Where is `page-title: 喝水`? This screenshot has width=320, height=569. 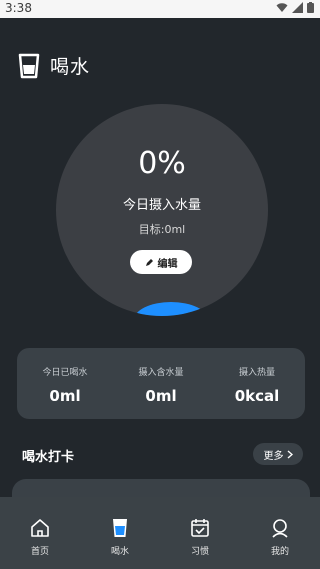
page-title: 喝水 is located at coordinates (70, 67).